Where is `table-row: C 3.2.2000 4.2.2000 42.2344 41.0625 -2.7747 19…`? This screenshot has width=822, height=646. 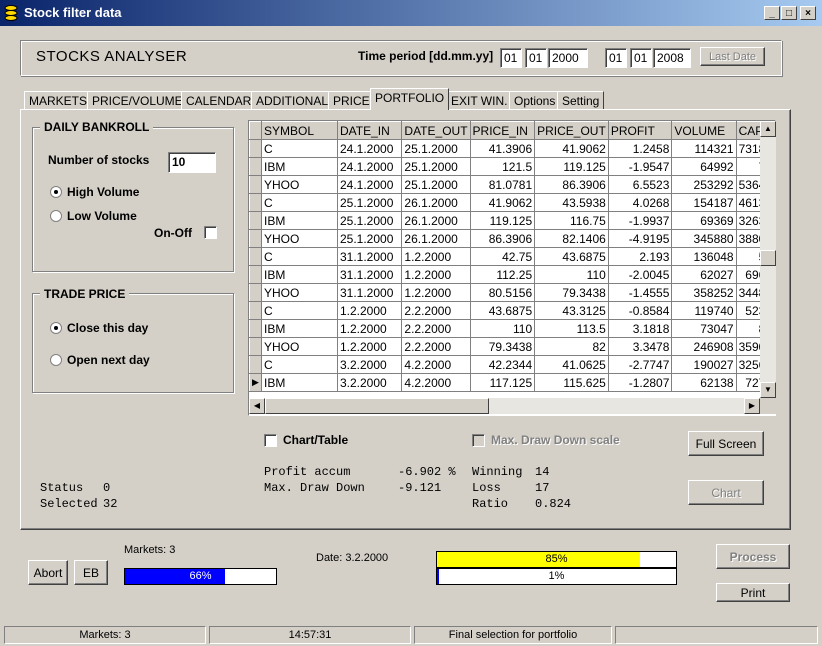
table-row: C 3.2.2000 4.2.2000 42.2344 41.0625 -2.7747 19… is located at coordinates (512, 364).